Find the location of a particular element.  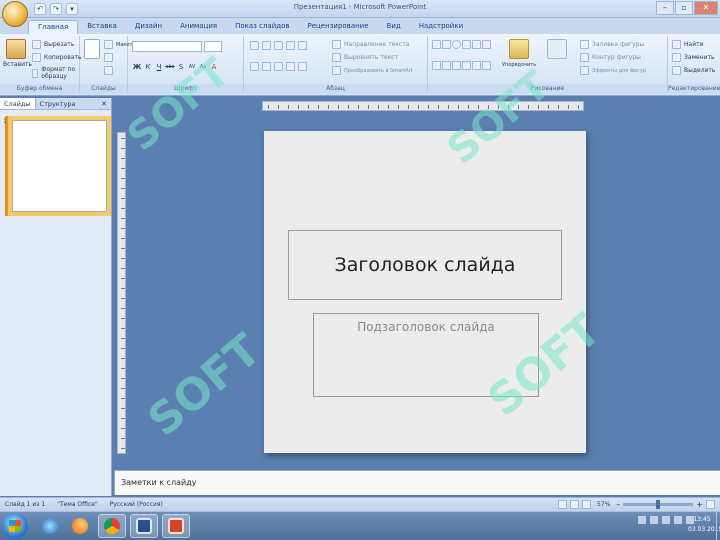

bold-button: Ж is located at coordinates (137, 67).